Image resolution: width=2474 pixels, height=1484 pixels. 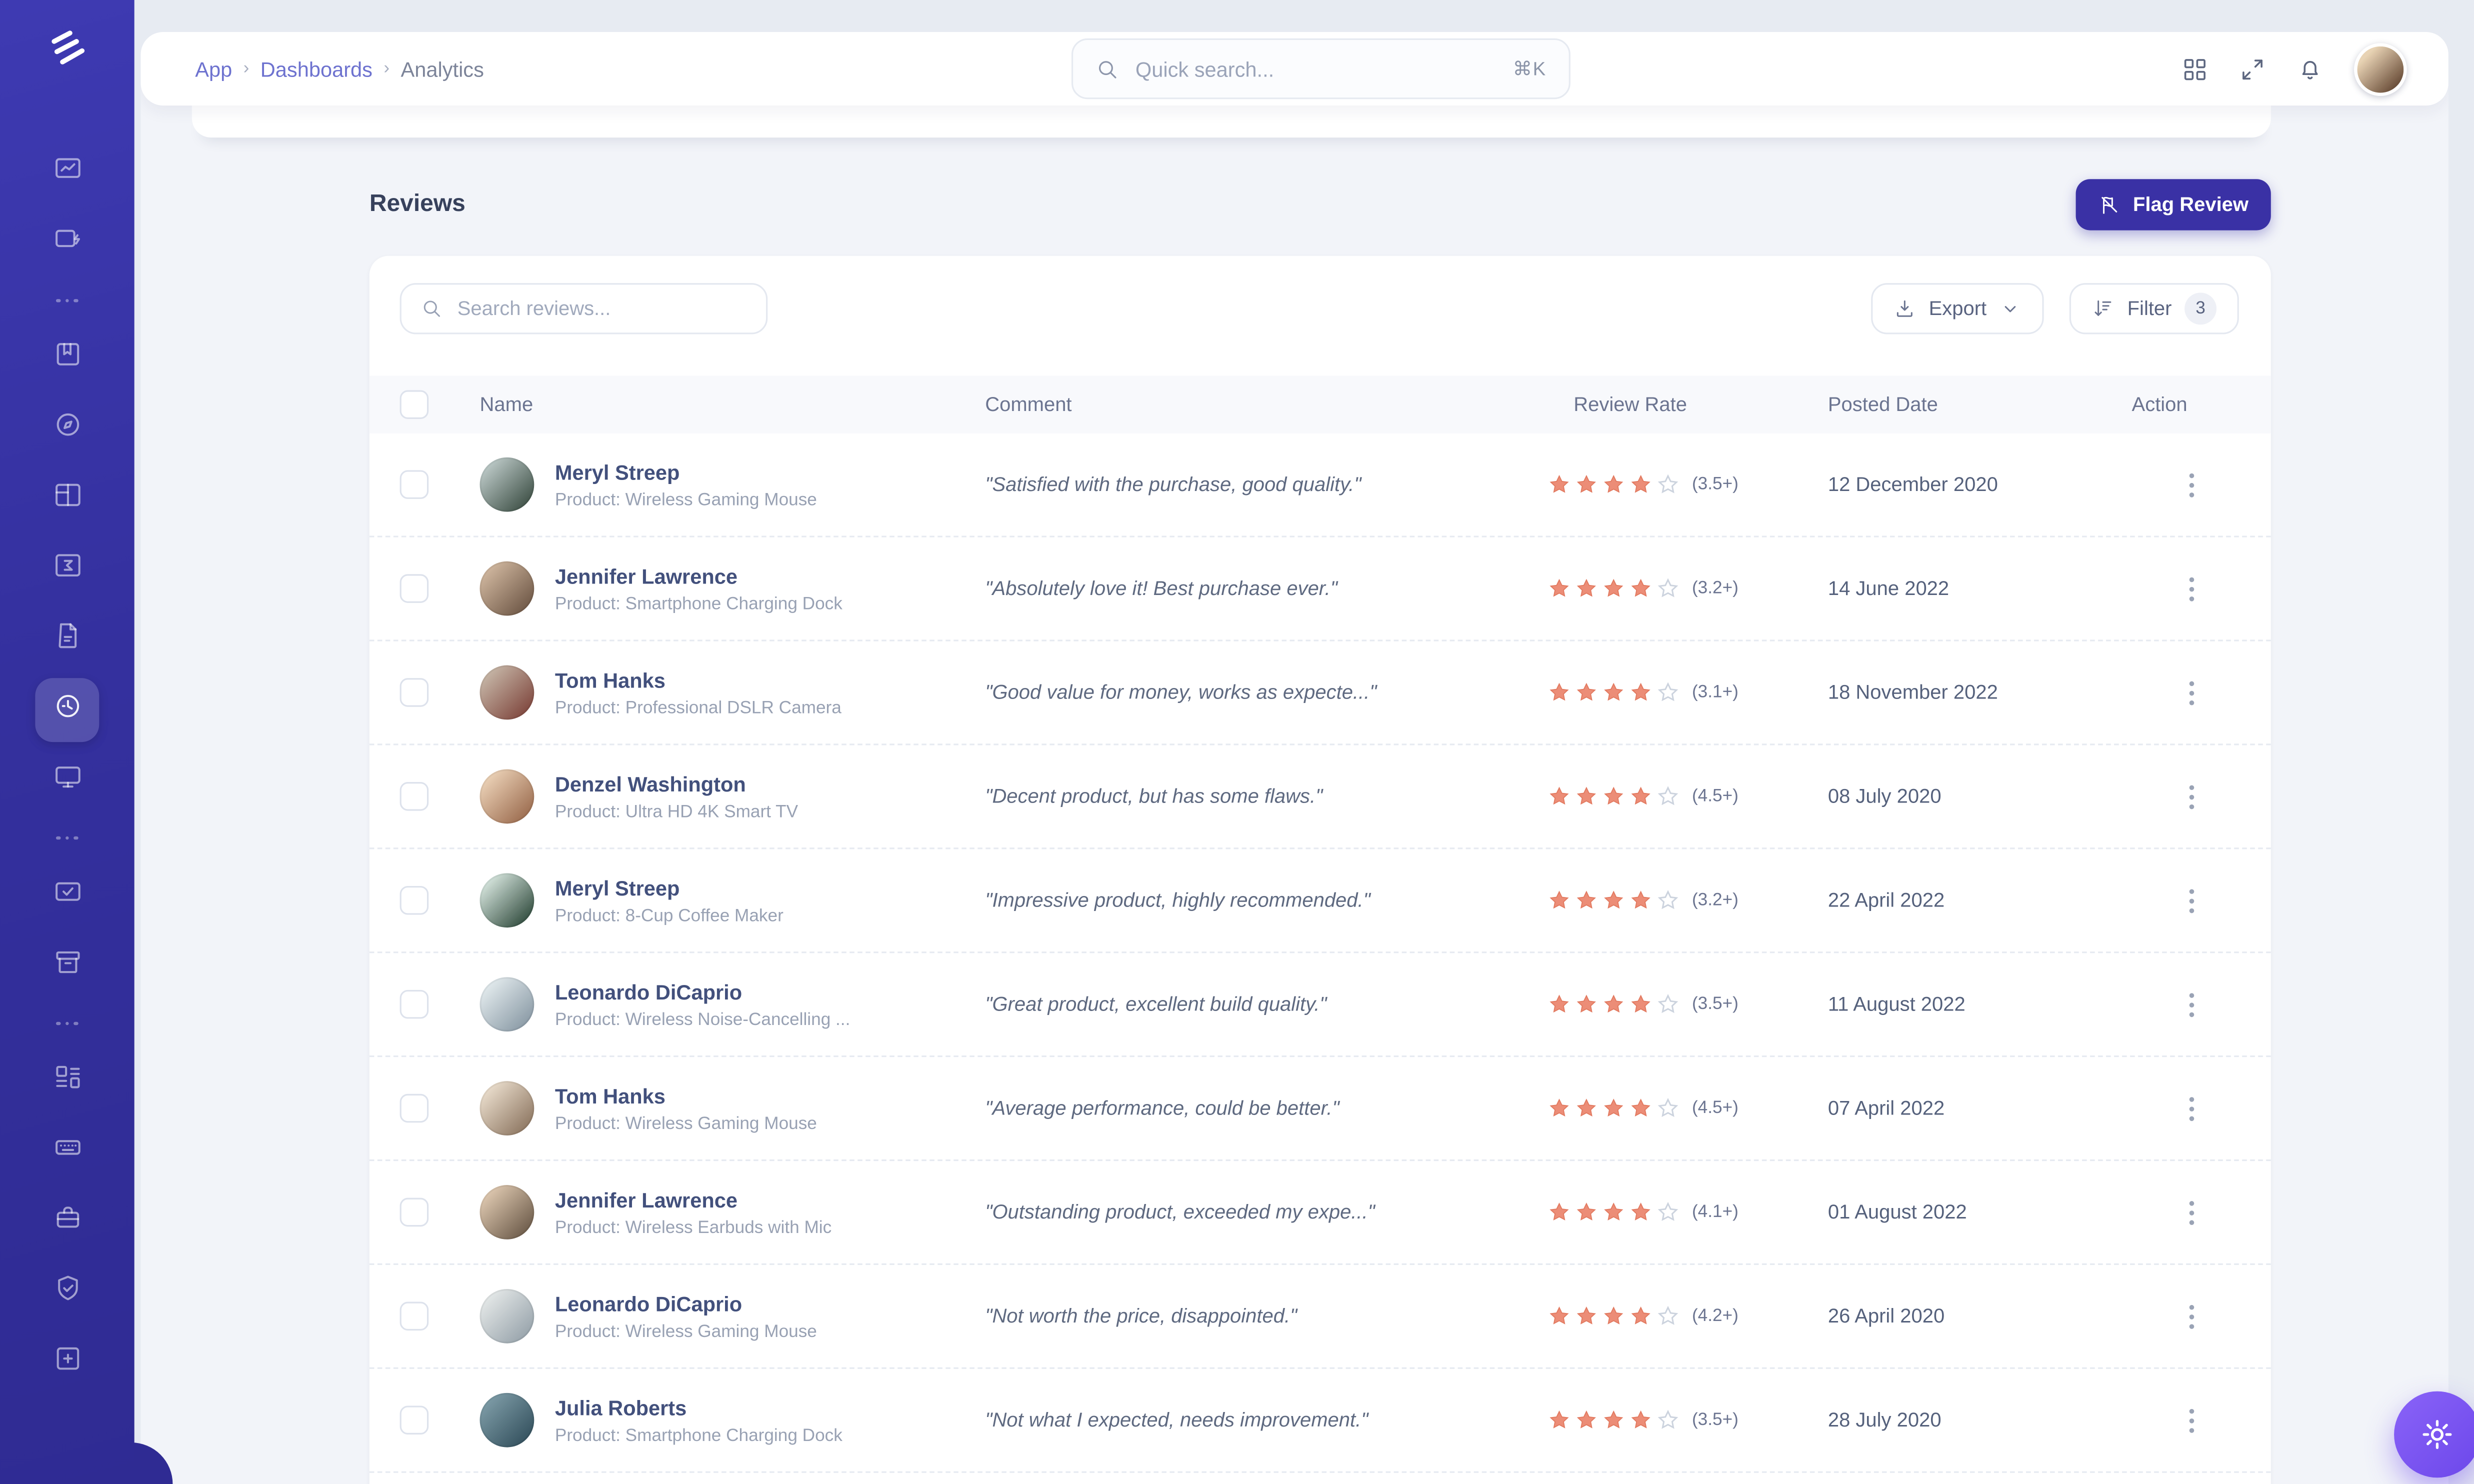 I want to click on book-icon, so click(x=67, y=358).